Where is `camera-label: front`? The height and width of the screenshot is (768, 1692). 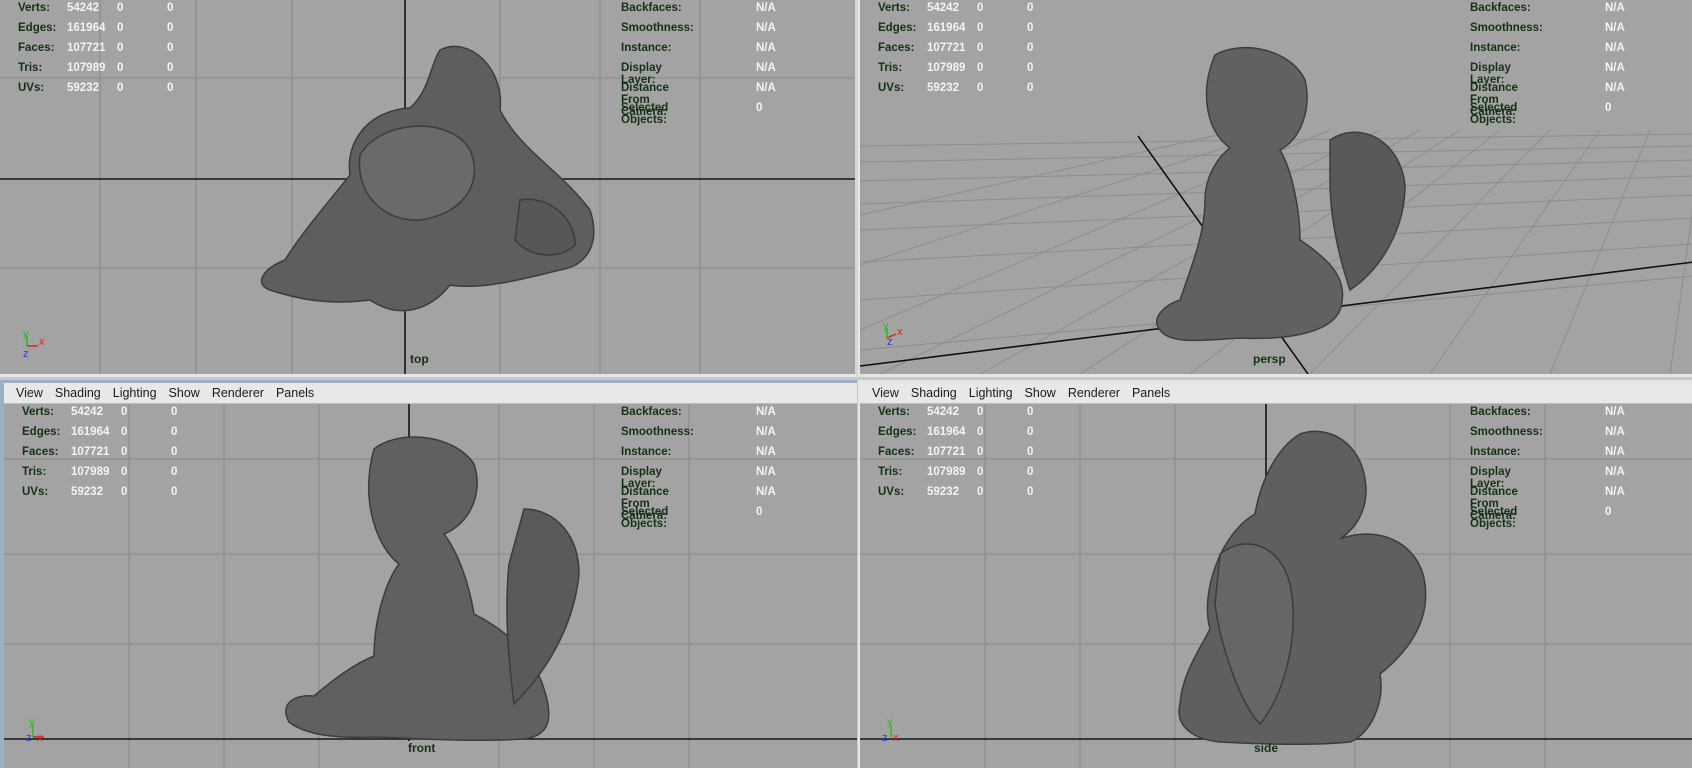 camera-label: front is located at coordinates (422, 748).